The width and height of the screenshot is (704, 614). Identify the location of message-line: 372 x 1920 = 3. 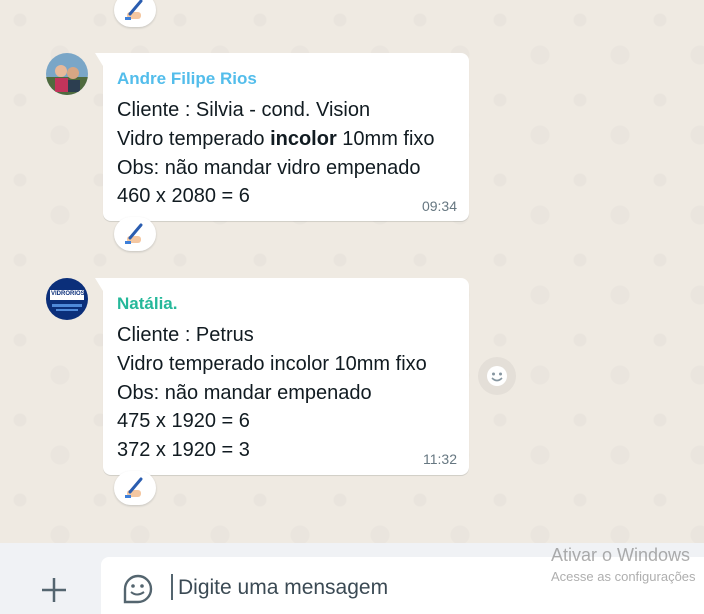
(183, 450).